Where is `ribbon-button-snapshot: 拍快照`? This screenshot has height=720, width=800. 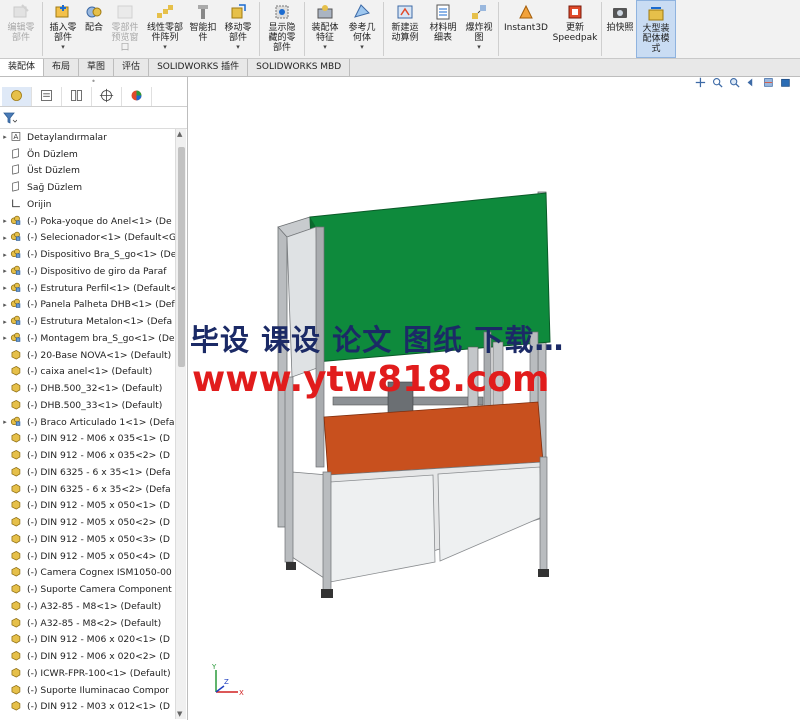
ribbon-button-snapshot: 拍快照 is located at coordinates (620, 29).